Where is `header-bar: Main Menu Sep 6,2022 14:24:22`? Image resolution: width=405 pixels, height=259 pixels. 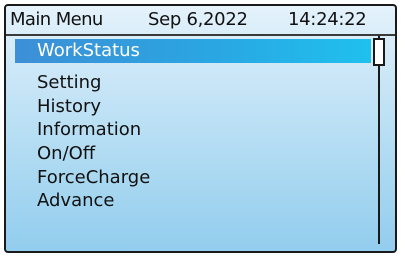 header-bar: Main Menu Sep 6,2022 14:24:22 is located at coordinates (200, 21).